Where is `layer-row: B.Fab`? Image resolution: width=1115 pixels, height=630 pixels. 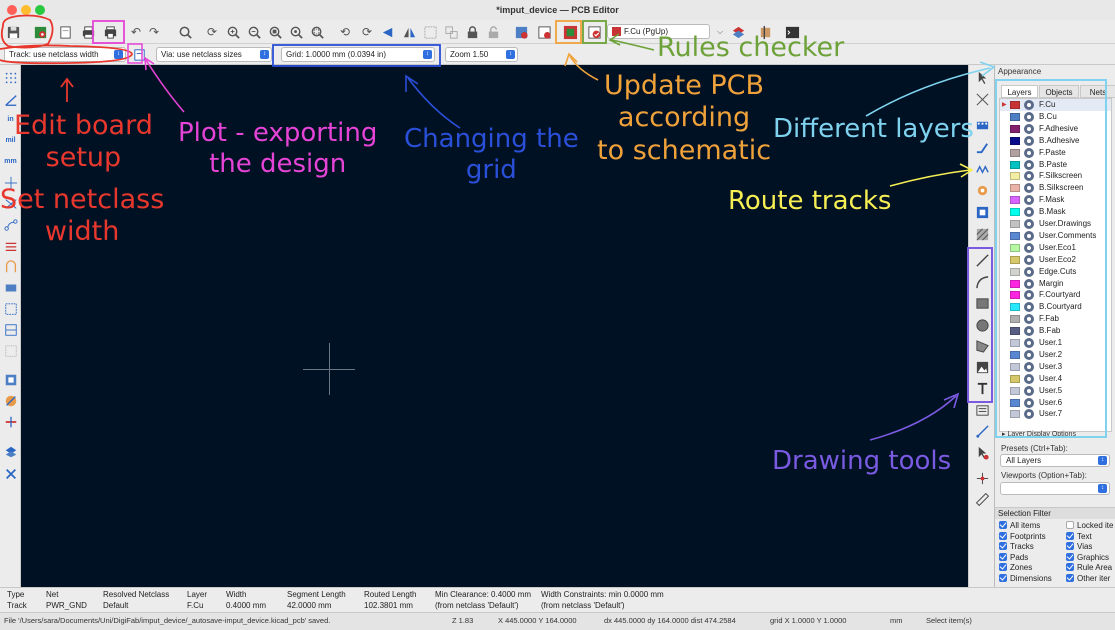 layer-row: B.Fab is located at coordinates (1055, 331).